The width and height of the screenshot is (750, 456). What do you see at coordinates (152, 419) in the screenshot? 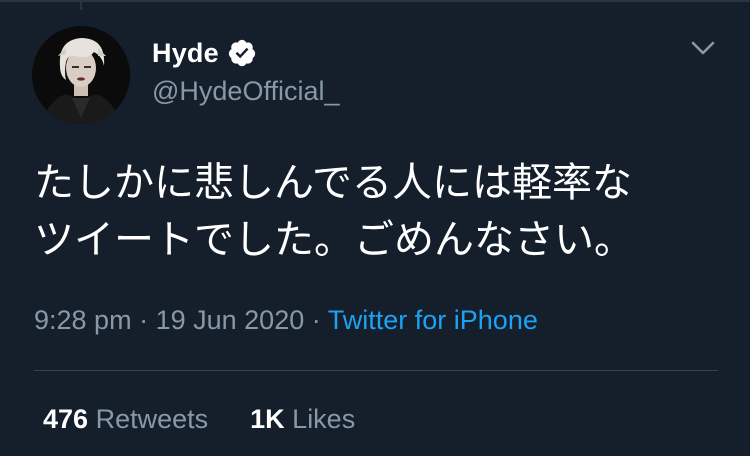
I see `retweets-label: Retweets` at bounding box center [152, 419].